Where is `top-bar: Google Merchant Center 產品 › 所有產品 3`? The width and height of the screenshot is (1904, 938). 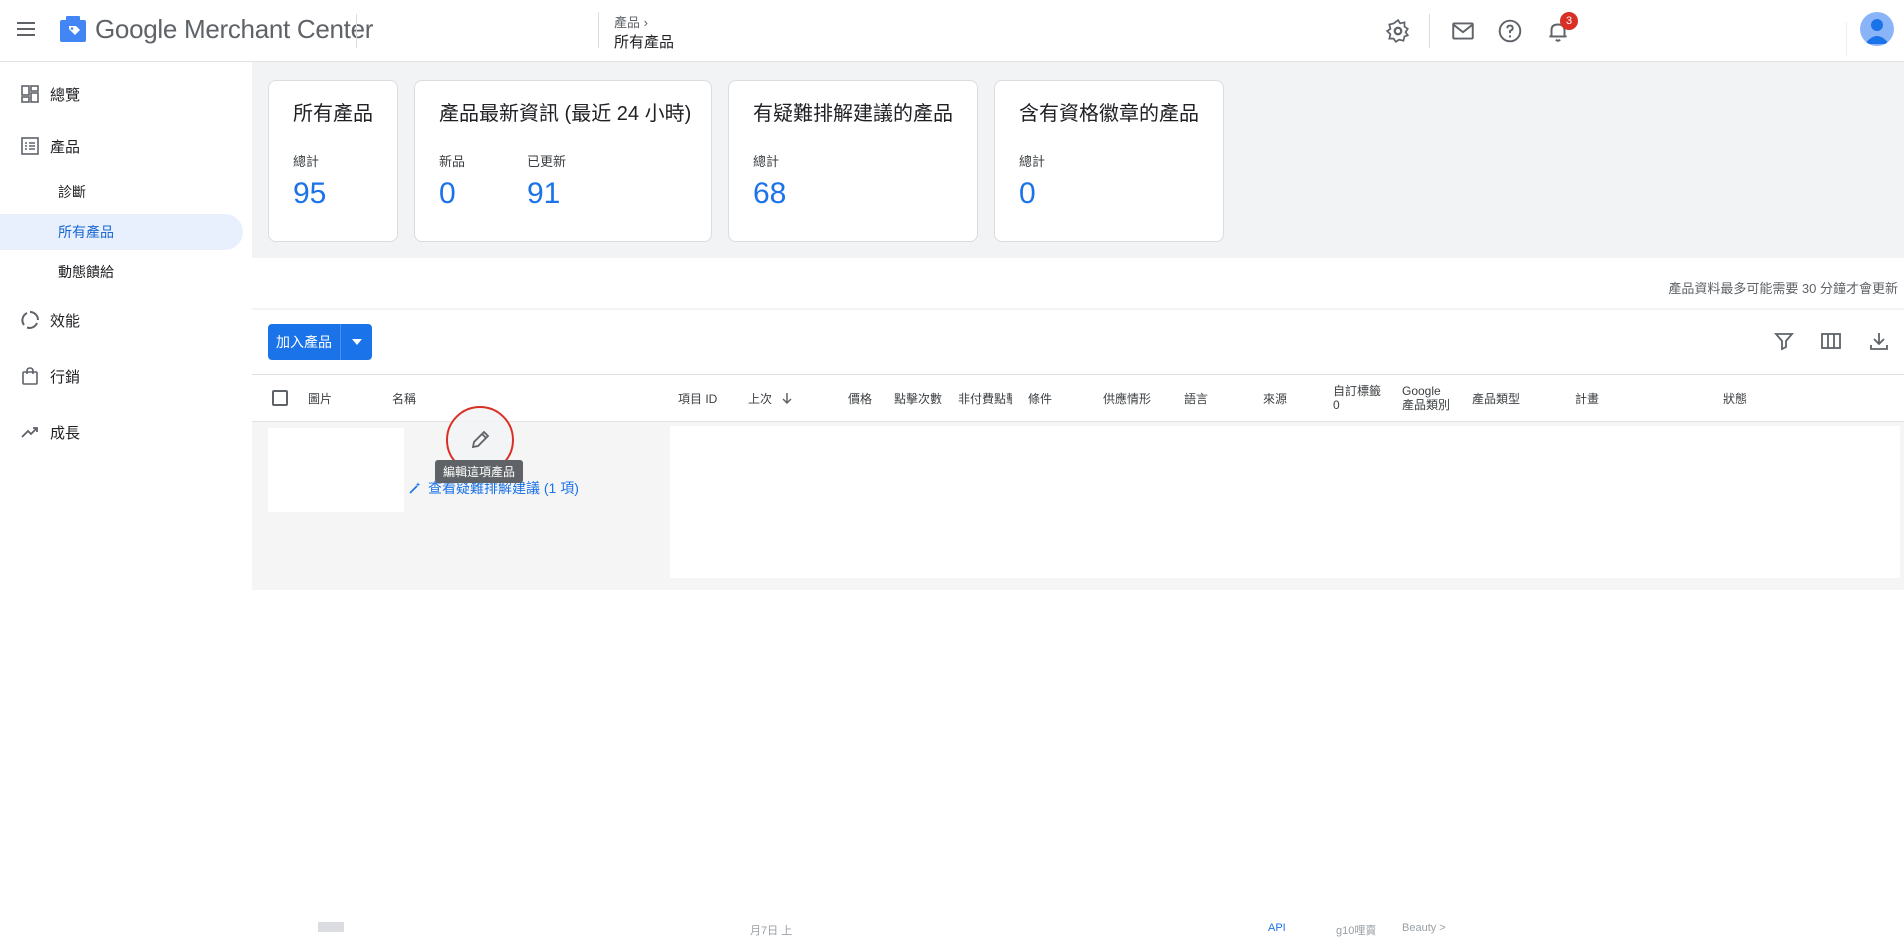 top-bar: Google Merchant Center 產品 › 所有產品 3 is located at coordinates (952, 31).